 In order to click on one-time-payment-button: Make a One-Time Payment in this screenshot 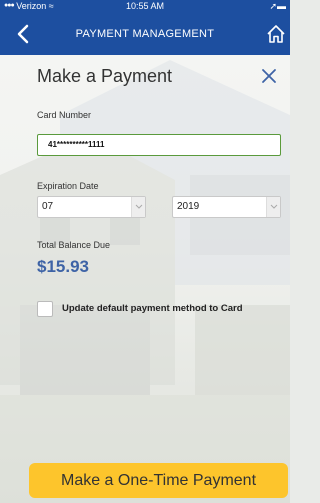, I will do `click(158, 480)`.